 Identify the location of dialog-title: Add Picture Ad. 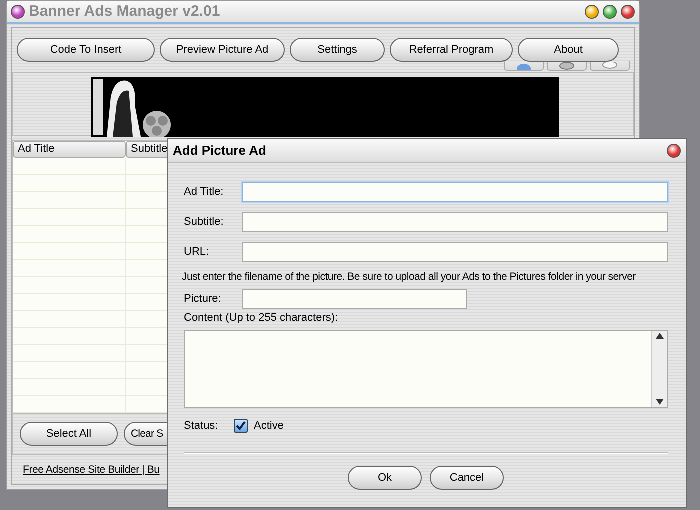
(220, 150).